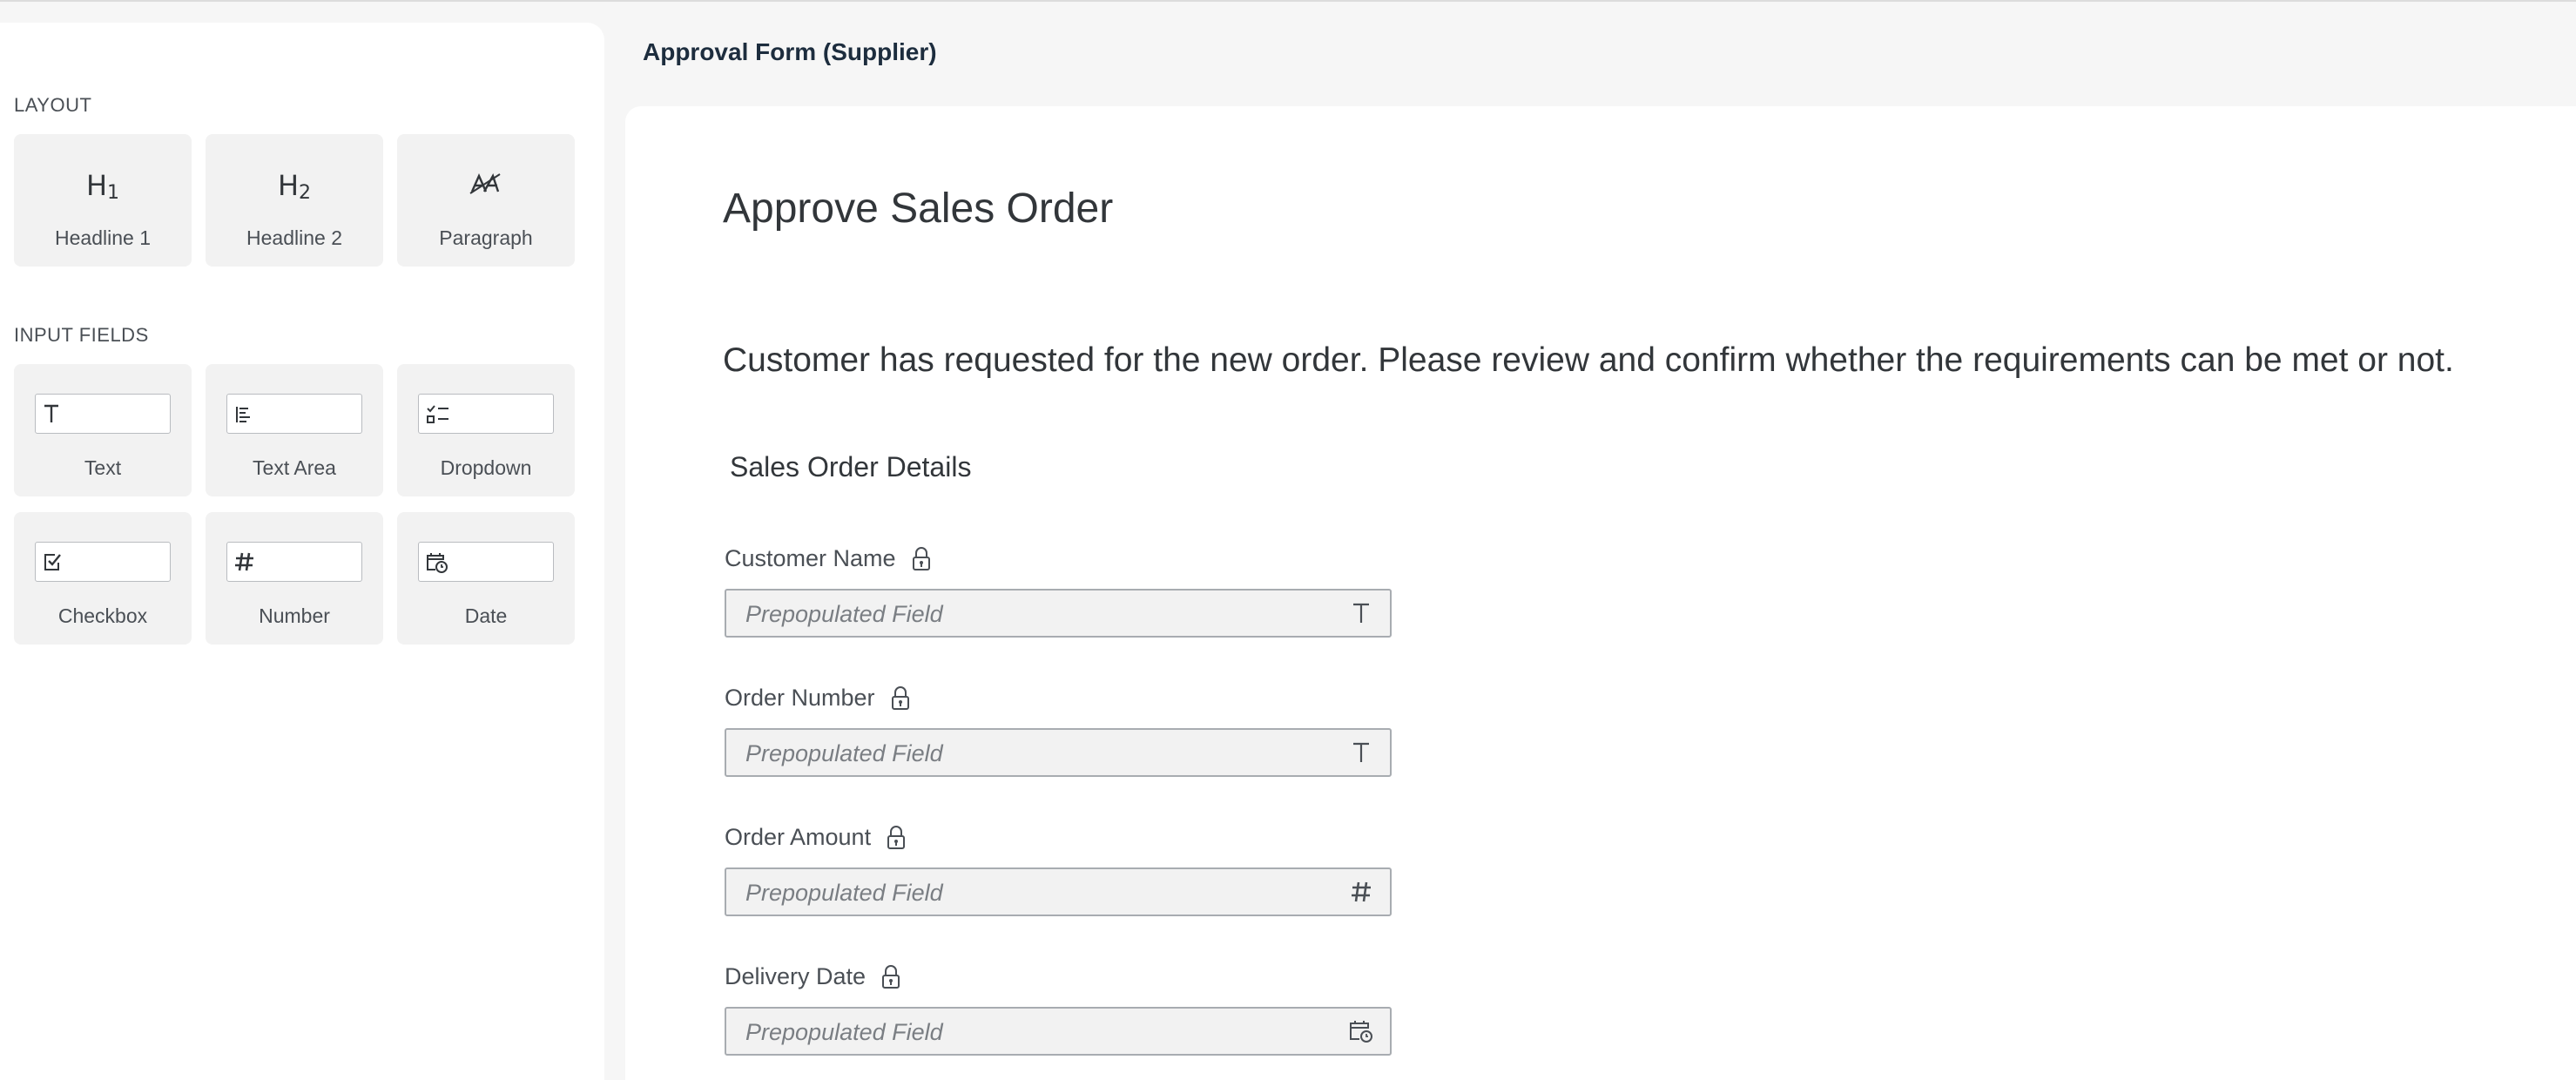 This screenshot has height=1080, width=2576. What do you see at coordinates (1361, 1031) in the screenshot?
I see `date-type-icon` at bounding box center [1361, 1031].